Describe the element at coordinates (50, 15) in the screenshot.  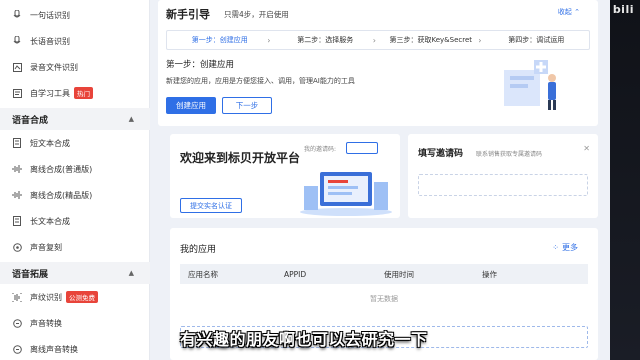
I see `sidebar-item-label: 一句话识别` at that location.